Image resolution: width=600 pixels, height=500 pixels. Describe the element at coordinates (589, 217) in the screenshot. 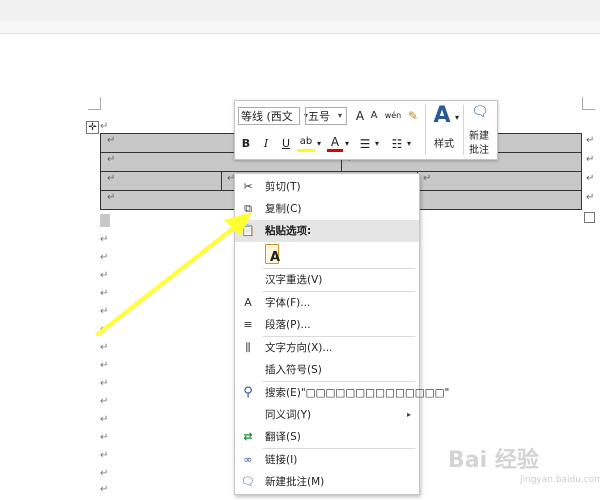

I see `table-resize-handle` at that location.